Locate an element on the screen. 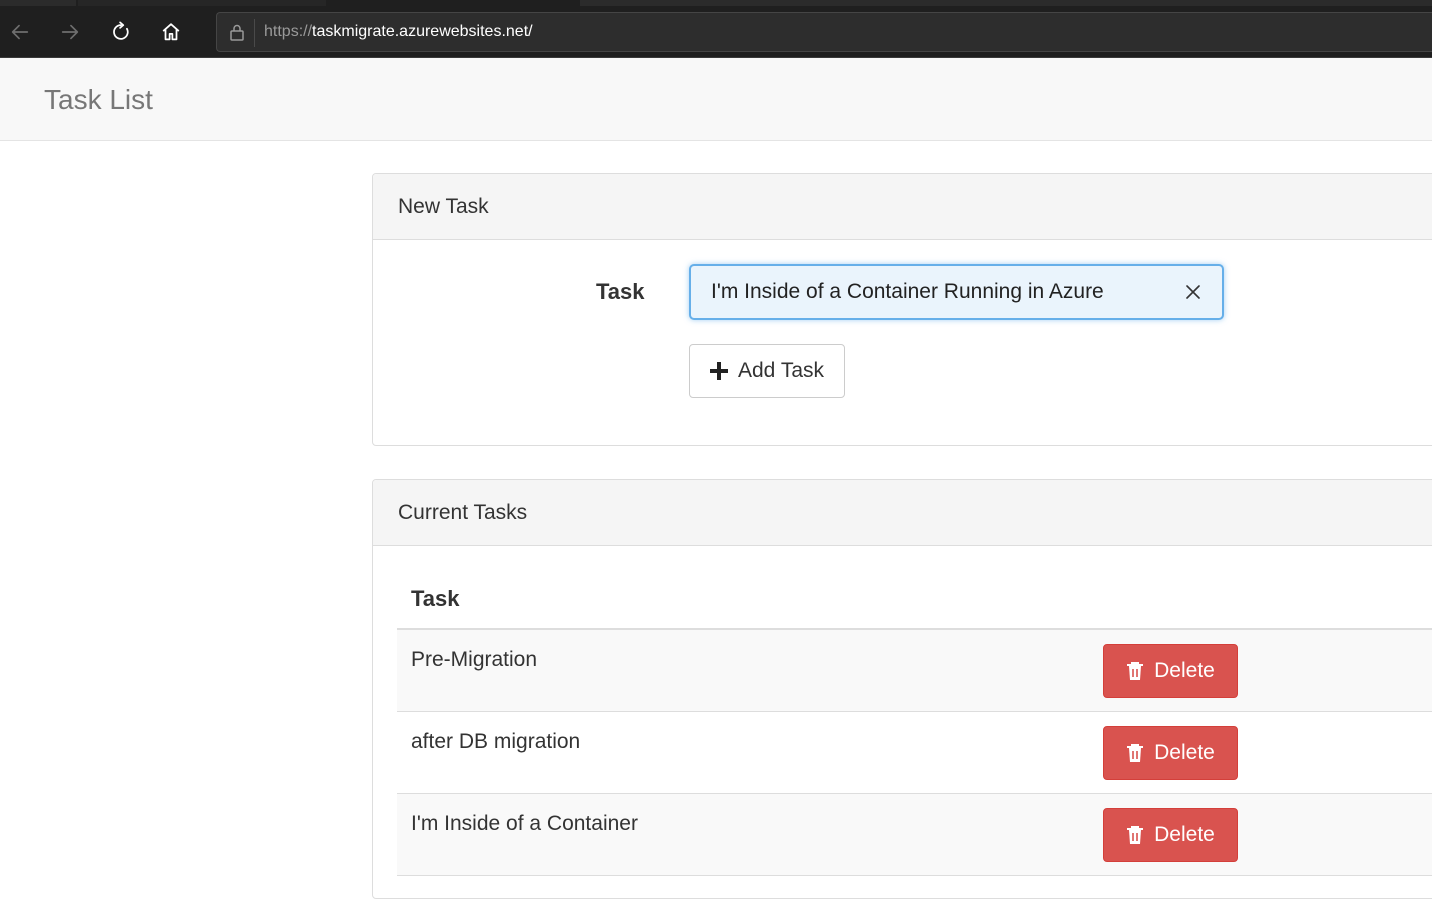 This screenshot has width=1432, height=899. add-task-button: Add Task is located at coordinates (767, 371).